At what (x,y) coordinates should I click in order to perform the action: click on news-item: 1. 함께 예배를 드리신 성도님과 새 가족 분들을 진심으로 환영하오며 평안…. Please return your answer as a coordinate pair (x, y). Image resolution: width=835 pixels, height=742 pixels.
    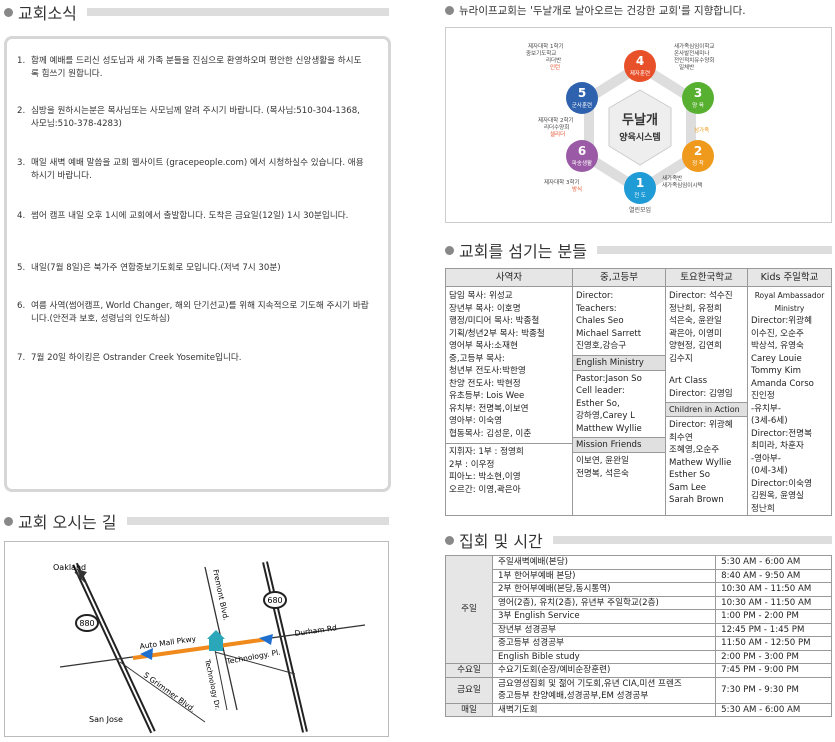
    Looking at the image, I should click on (189, 67).